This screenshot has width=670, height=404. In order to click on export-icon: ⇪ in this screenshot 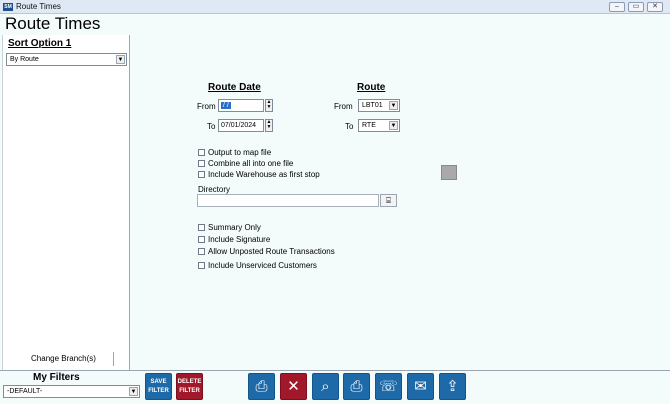, I will do `click(452, 386)`.